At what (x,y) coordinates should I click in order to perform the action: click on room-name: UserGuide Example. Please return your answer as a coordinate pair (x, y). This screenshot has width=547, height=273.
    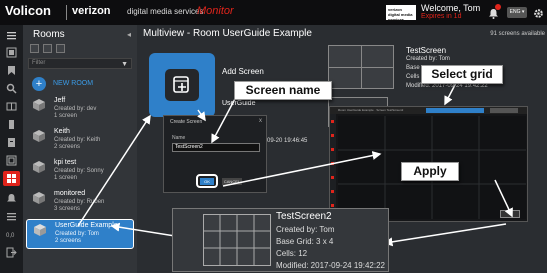
    Looking at the image, I should click on (86, 225).